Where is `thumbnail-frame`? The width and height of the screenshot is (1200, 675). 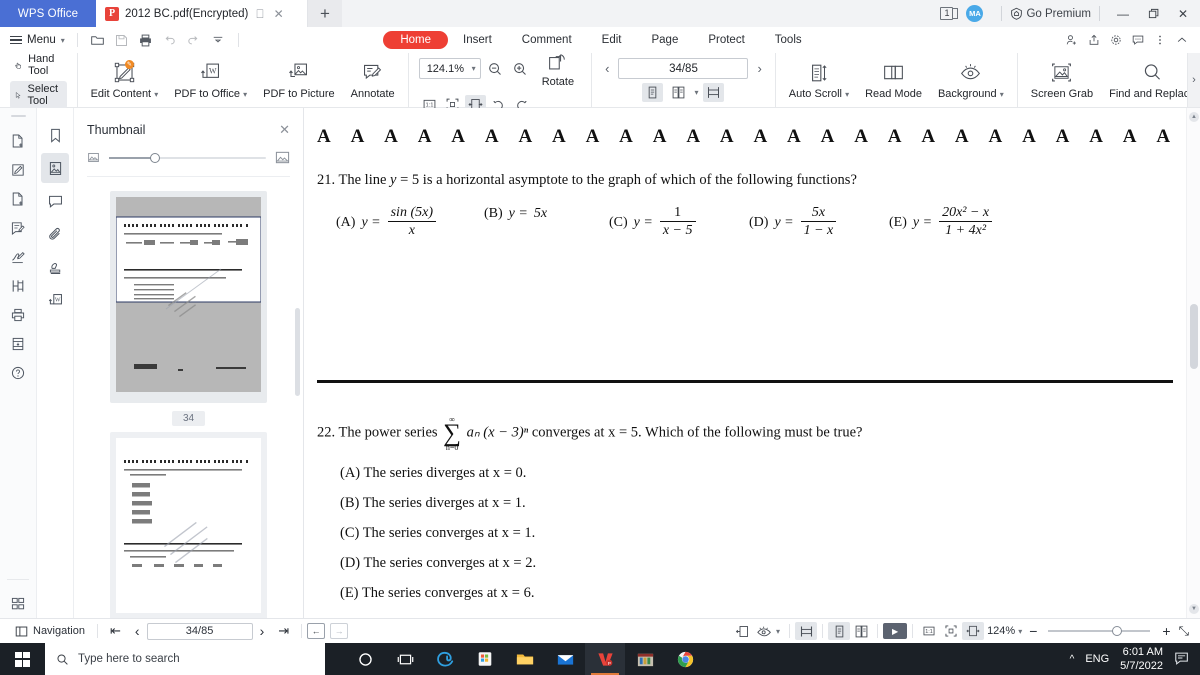
thumbnail-frame is located at coordinates (188, 297).